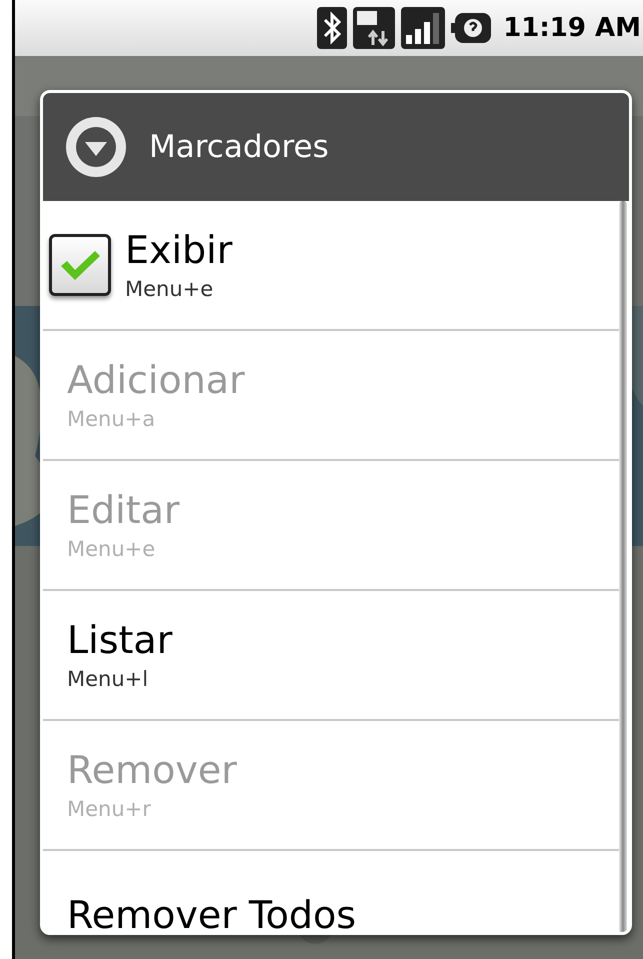  Describe the element at coordinates (119, 640) in the screenshot. I see `item-label: Listar` at that location.